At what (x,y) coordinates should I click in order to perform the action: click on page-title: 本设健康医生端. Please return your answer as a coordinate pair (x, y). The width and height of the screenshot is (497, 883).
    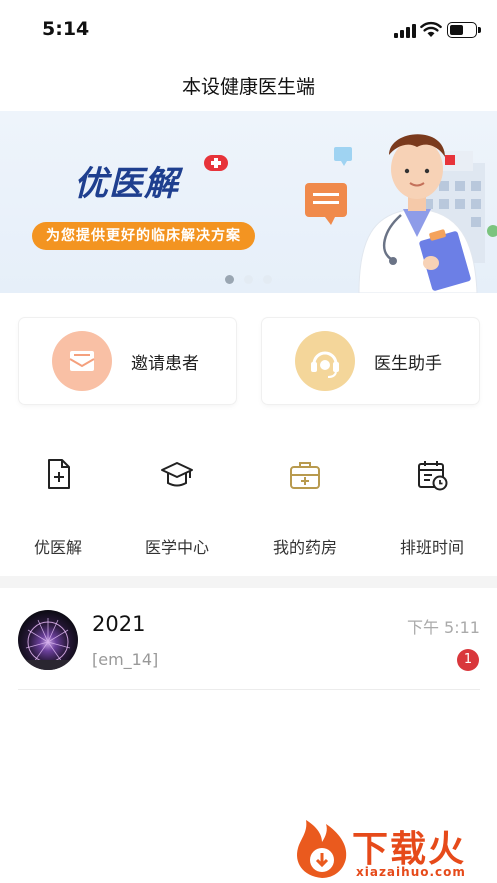
    Looking at the image, I should click on (248, 87).